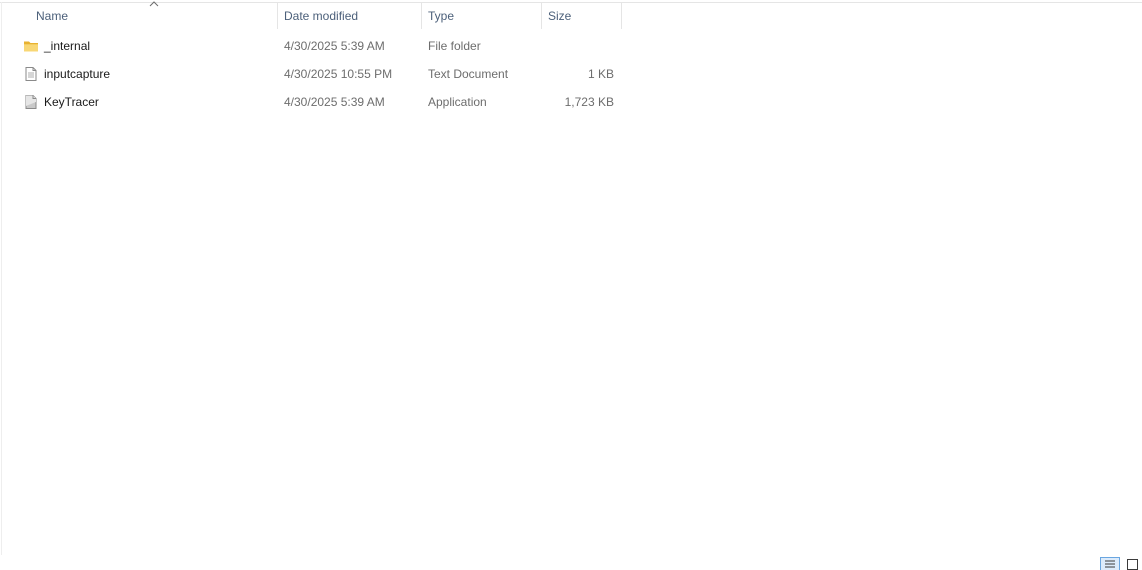  What do you see at coordinates (338, 74) in the screenshot?
I see `file-date-modified: 4/30/2025 10:55 PM` at bounding box center [338, 74].